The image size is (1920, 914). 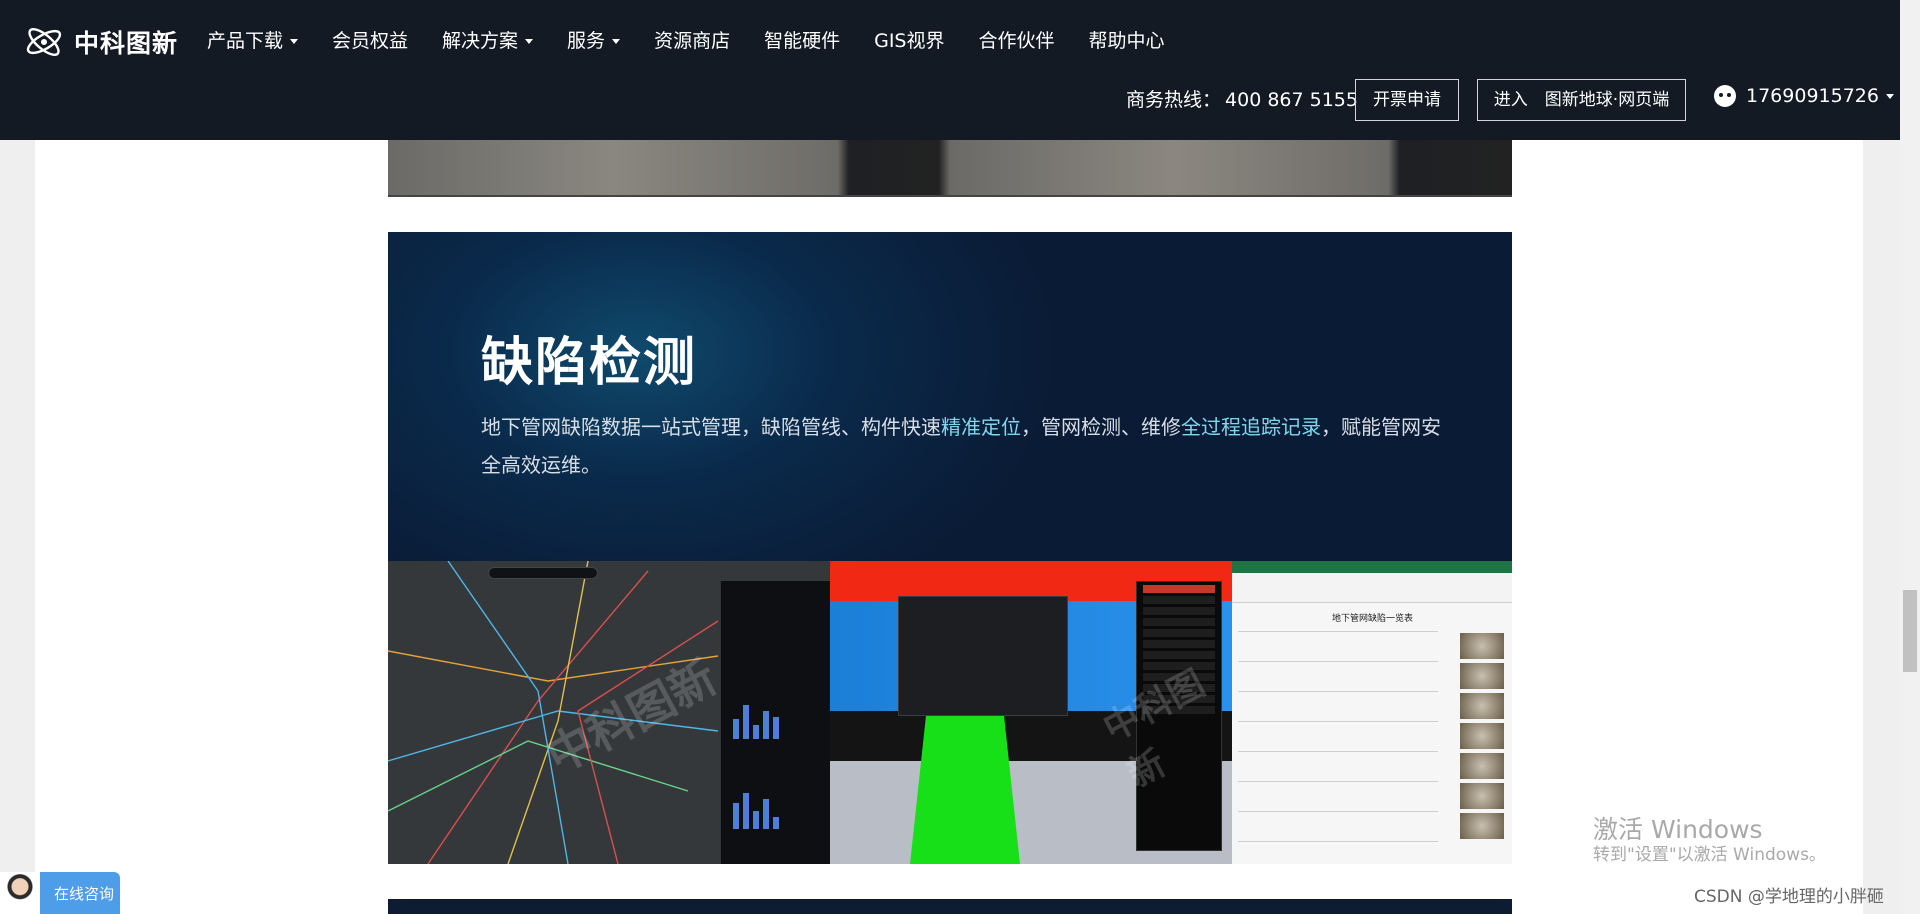 I want to click on excel-ribbon, so click(x=1372, y=588).